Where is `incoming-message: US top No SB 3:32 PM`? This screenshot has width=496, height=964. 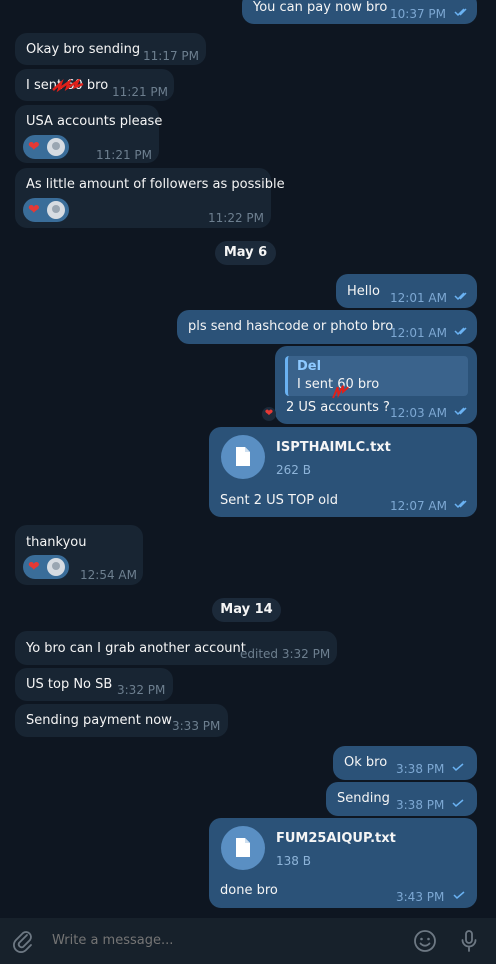
incoming-message: US top No SB 3:32 PM is located at coordinates (94, 684).